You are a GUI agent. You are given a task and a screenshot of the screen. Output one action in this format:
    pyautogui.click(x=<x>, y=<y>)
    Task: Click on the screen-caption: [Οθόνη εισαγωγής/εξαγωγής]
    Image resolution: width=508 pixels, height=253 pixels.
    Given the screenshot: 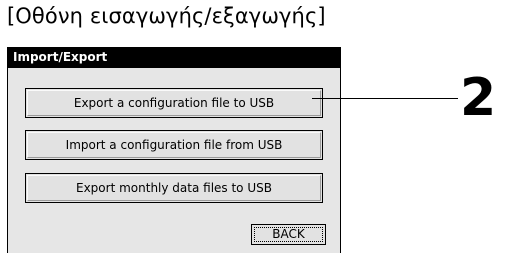 What is the action you would take?
    pyautogui.click(x=166, y=16)
    